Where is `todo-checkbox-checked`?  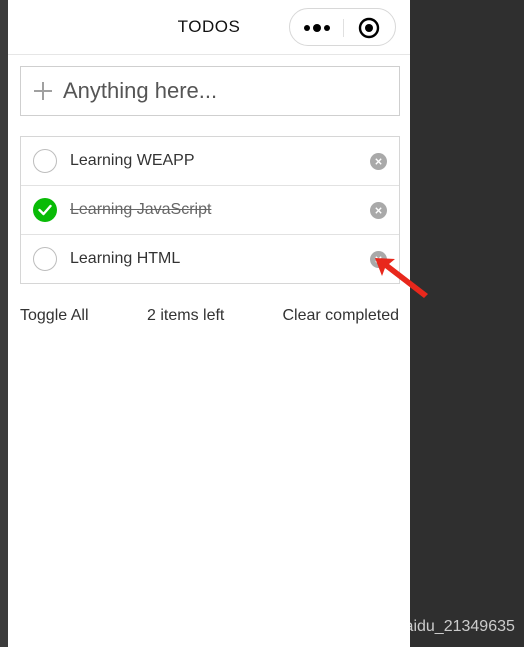 todo-checkbox-checked is located at coordinates (45, 210).